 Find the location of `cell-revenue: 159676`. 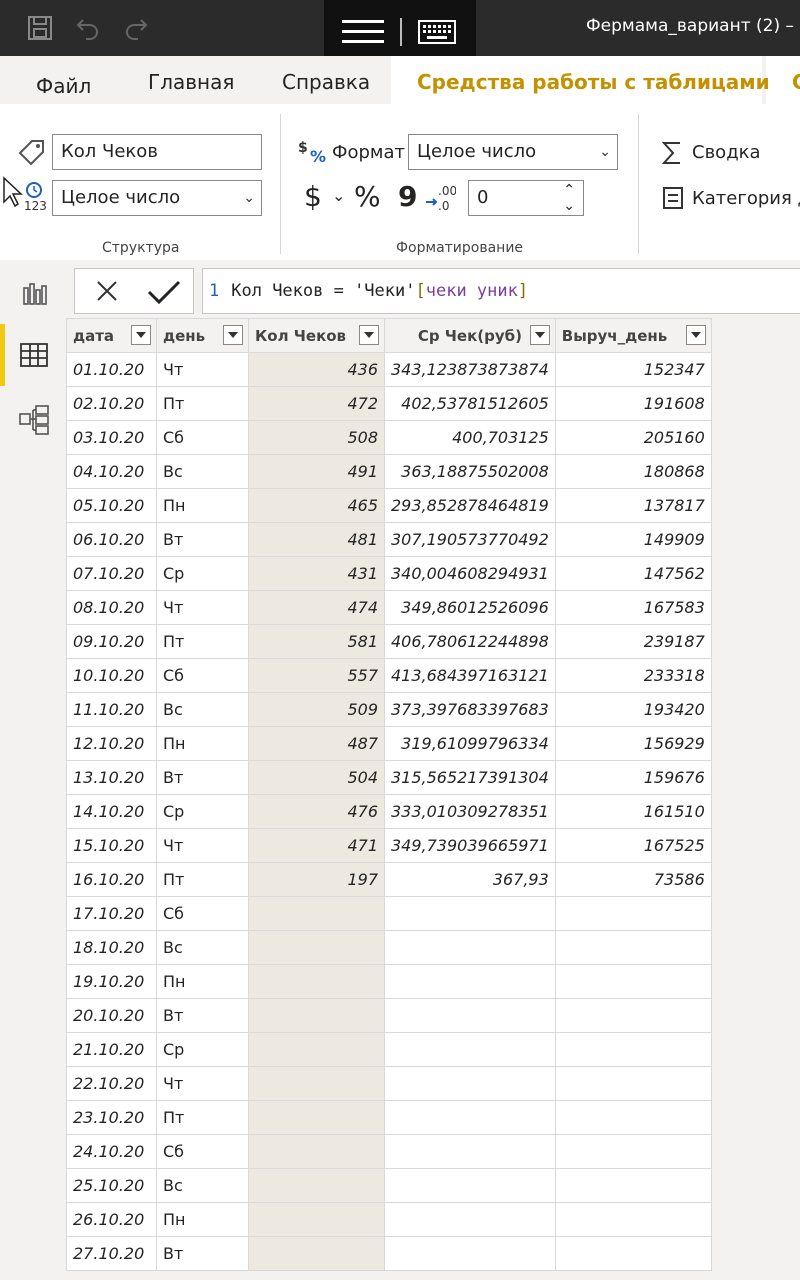

cell-revenue: 159676 is located at coordinates (633, 777).